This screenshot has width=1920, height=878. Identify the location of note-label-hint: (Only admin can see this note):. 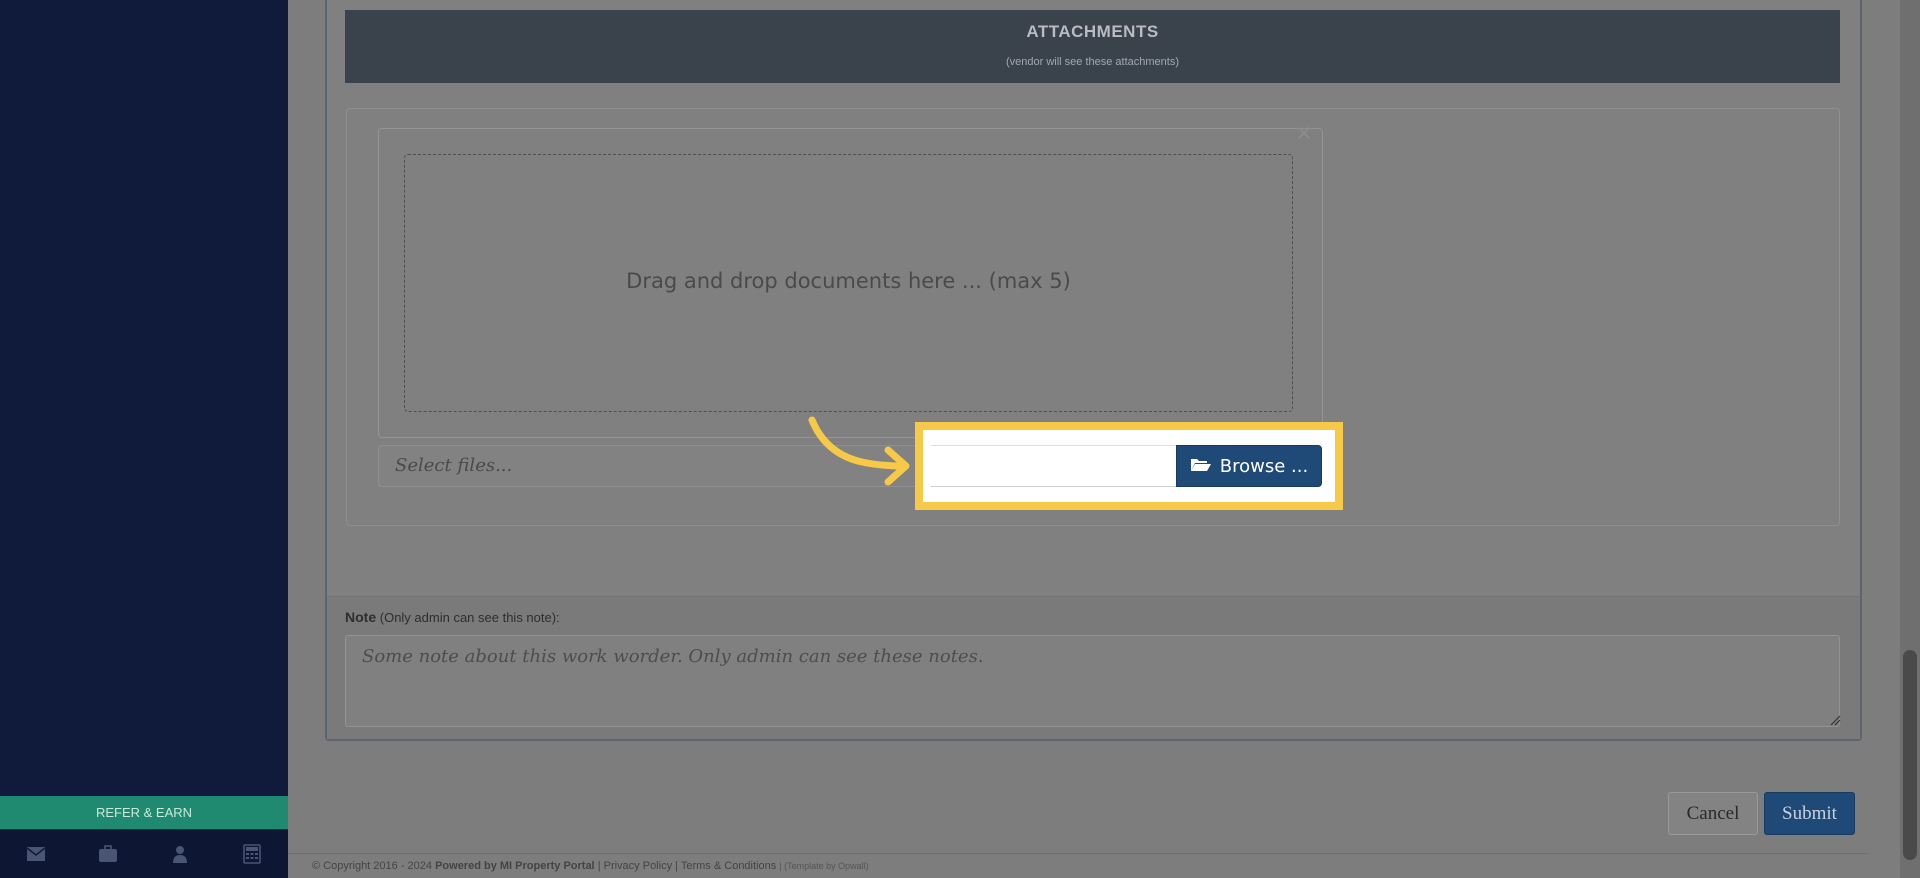
(469, 617).